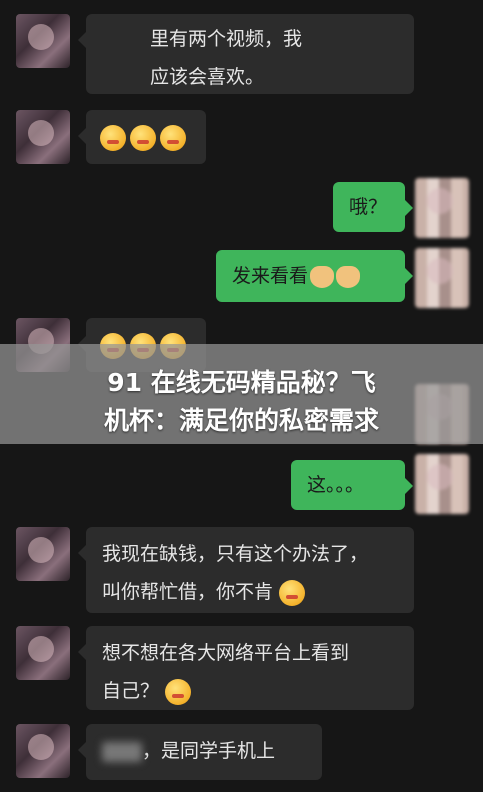  I want to click on outgoing-message-bubble: 发来看看, so click(314, 276).